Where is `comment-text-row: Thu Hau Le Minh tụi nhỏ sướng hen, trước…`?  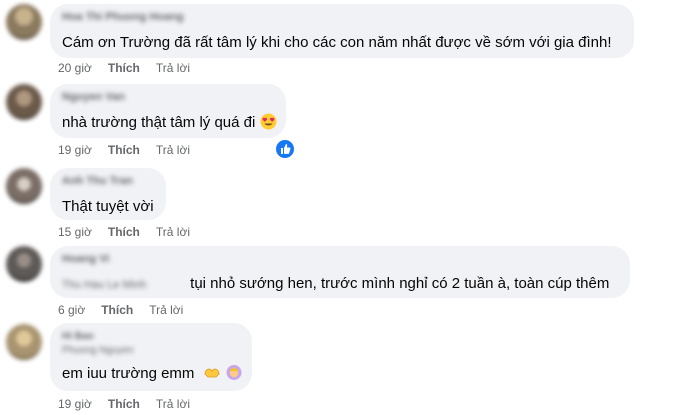
comment-text-row: Thu Hau Le Minh tụi nhỏ sướng hen, trước… is located at coordinates (340, 284).